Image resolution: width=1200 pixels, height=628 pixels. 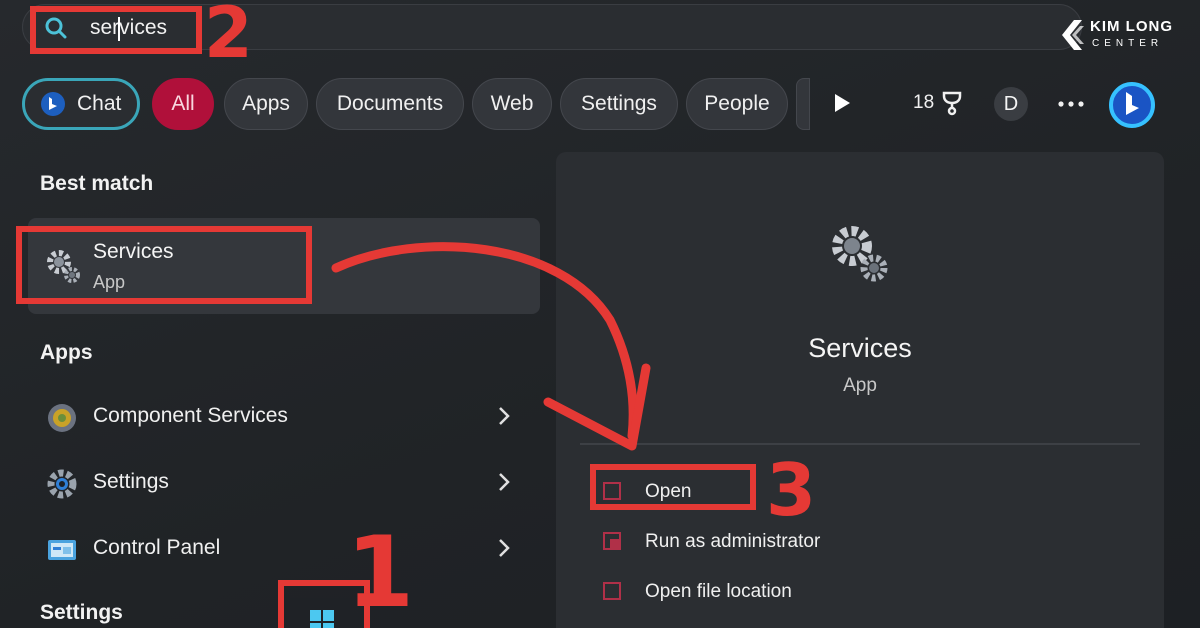 What do you see at coordinates (860, 254) in the screenshot?
I see `gear-icon` at bounding box center [860, 254].